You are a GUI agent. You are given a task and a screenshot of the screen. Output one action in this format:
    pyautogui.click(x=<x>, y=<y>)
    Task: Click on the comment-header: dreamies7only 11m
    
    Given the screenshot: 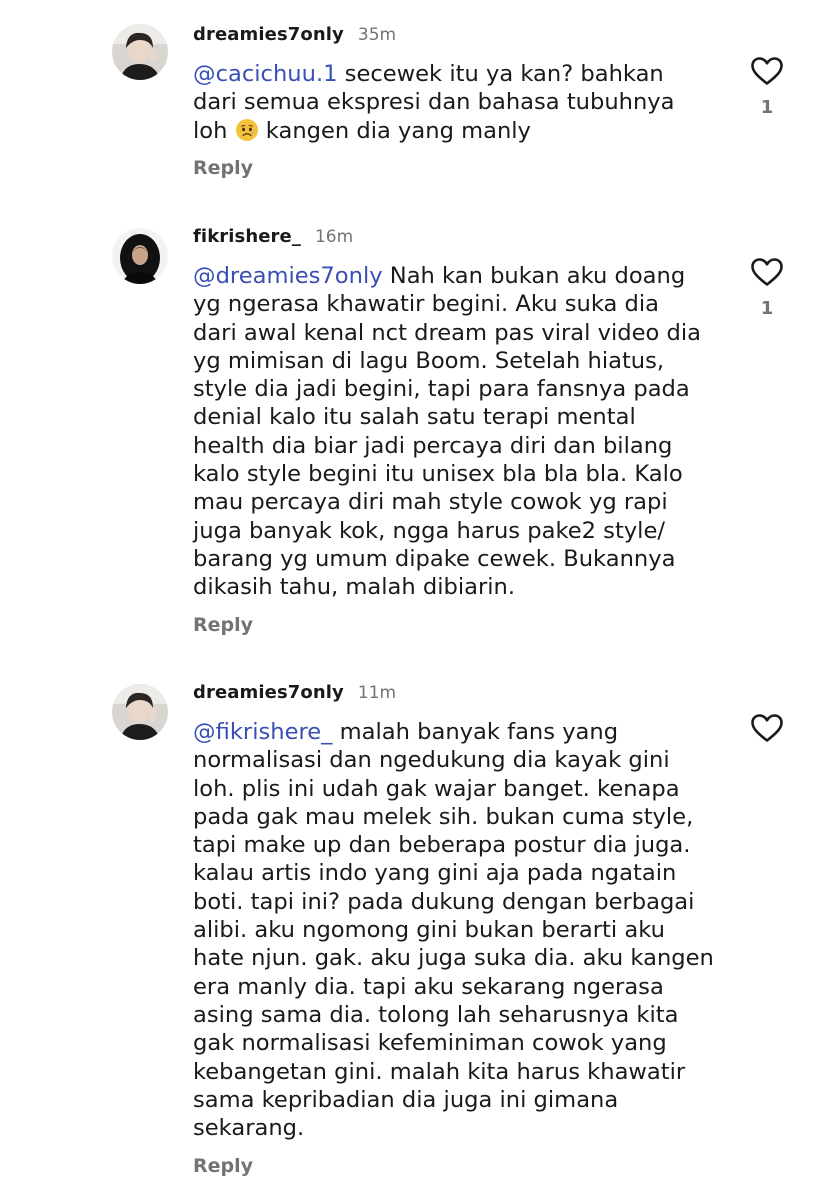 What is the action you would take?
    pyautogui.click(x=294, y=694)
    